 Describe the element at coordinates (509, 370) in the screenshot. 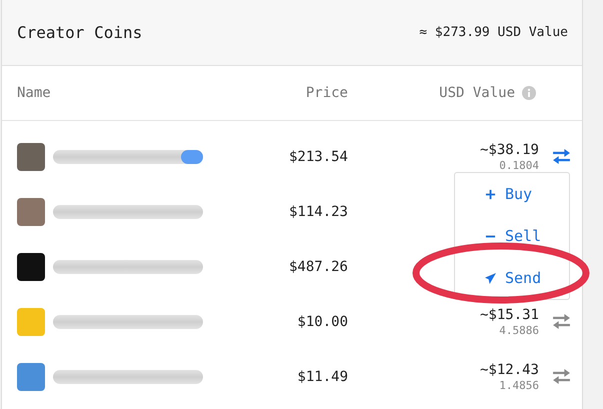

I see `usd-value: ~$12.43` at that location.